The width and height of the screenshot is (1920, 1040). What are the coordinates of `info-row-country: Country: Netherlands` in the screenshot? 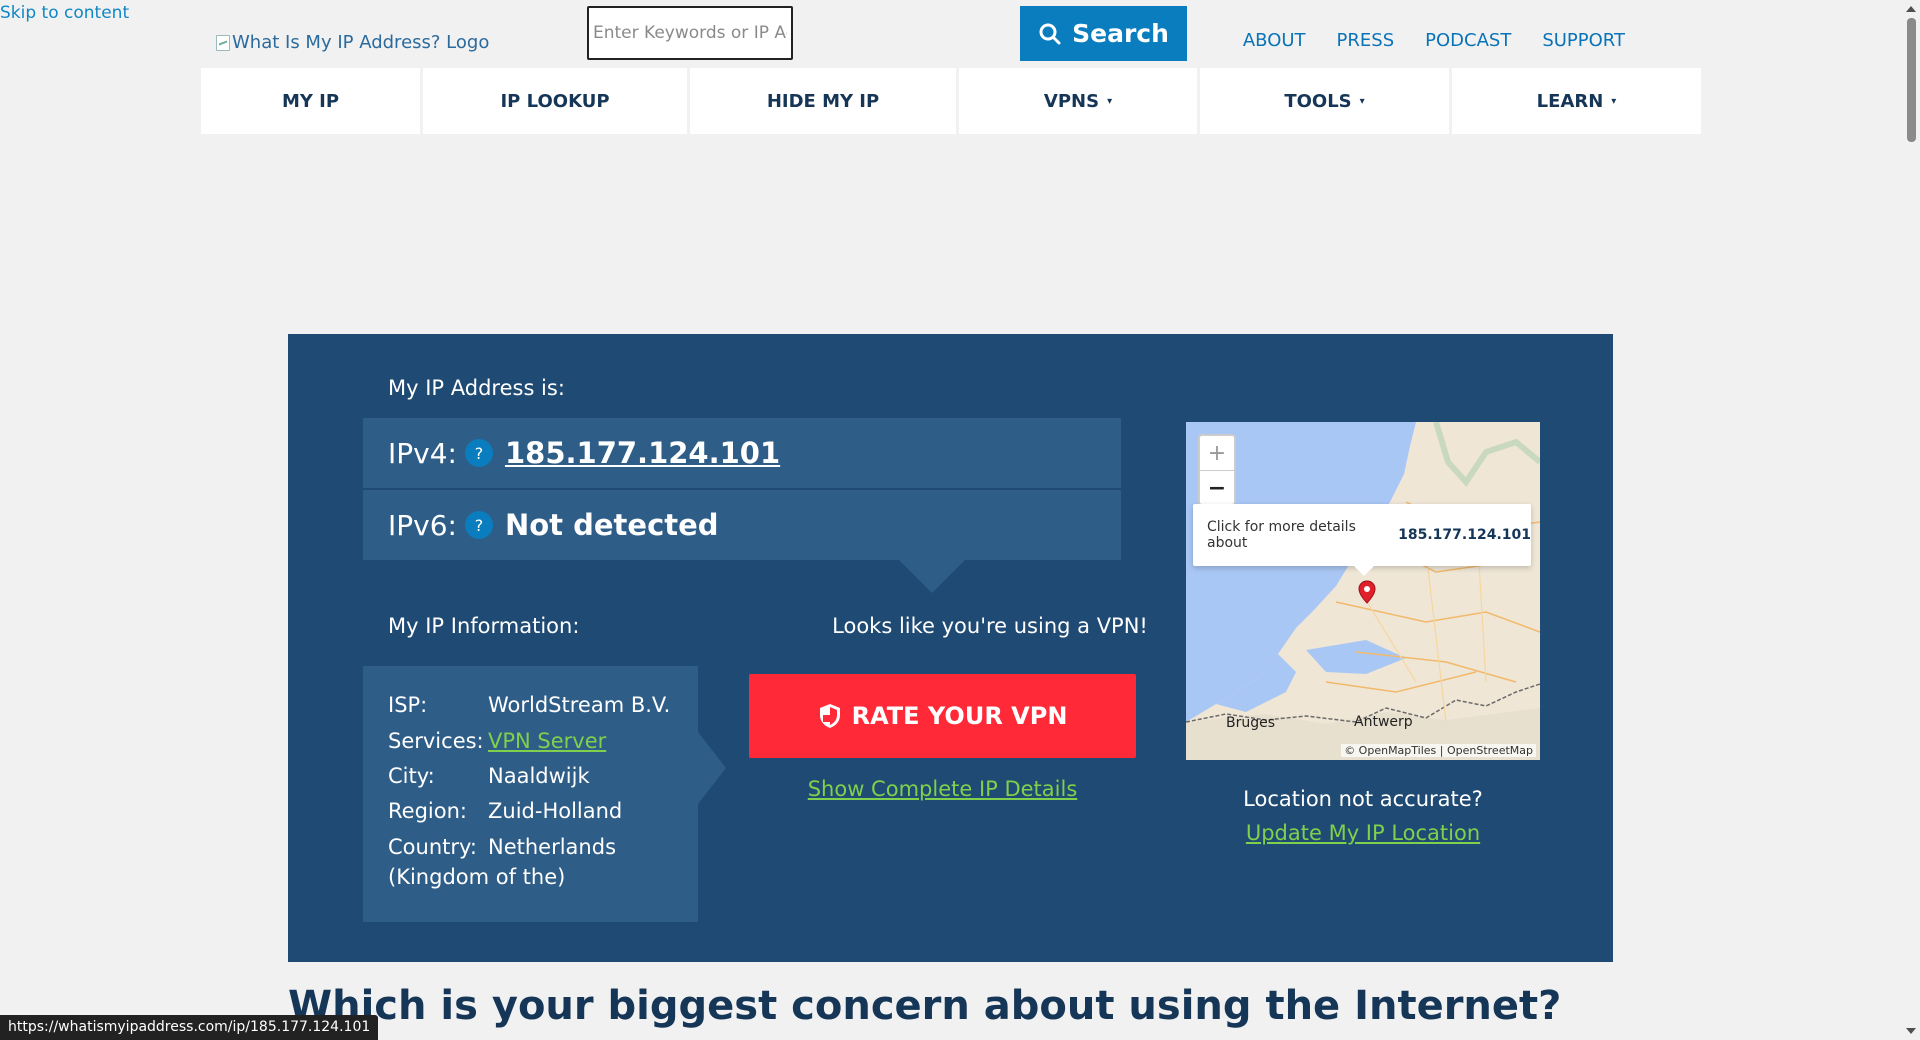 It's located at (502, 847).